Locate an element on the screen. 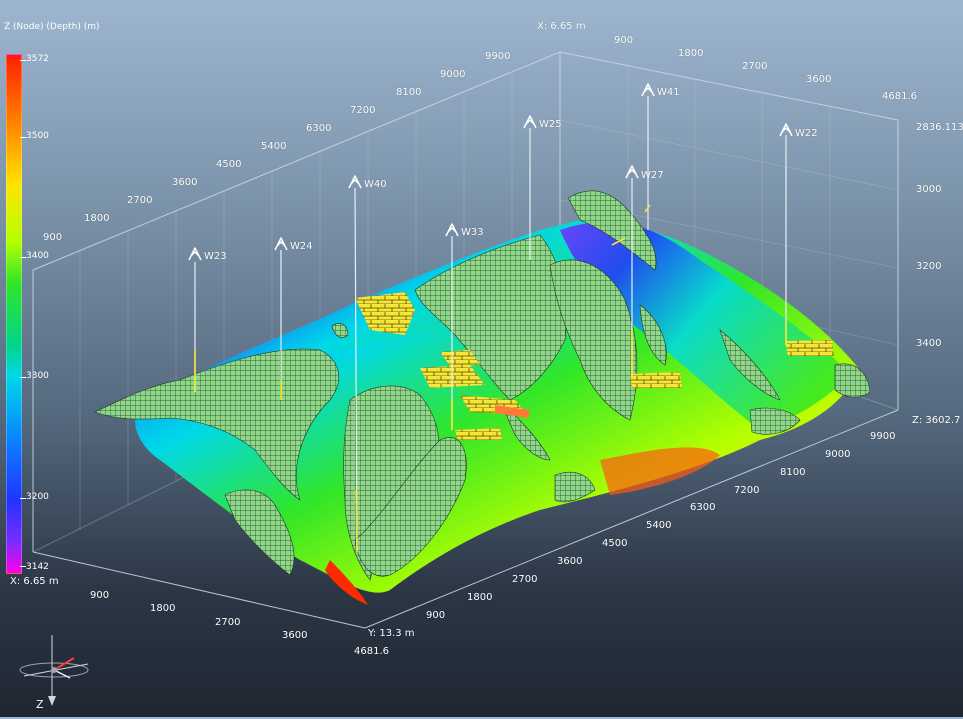  right-front-tick: 2700 is located at coordinates (525, 579).